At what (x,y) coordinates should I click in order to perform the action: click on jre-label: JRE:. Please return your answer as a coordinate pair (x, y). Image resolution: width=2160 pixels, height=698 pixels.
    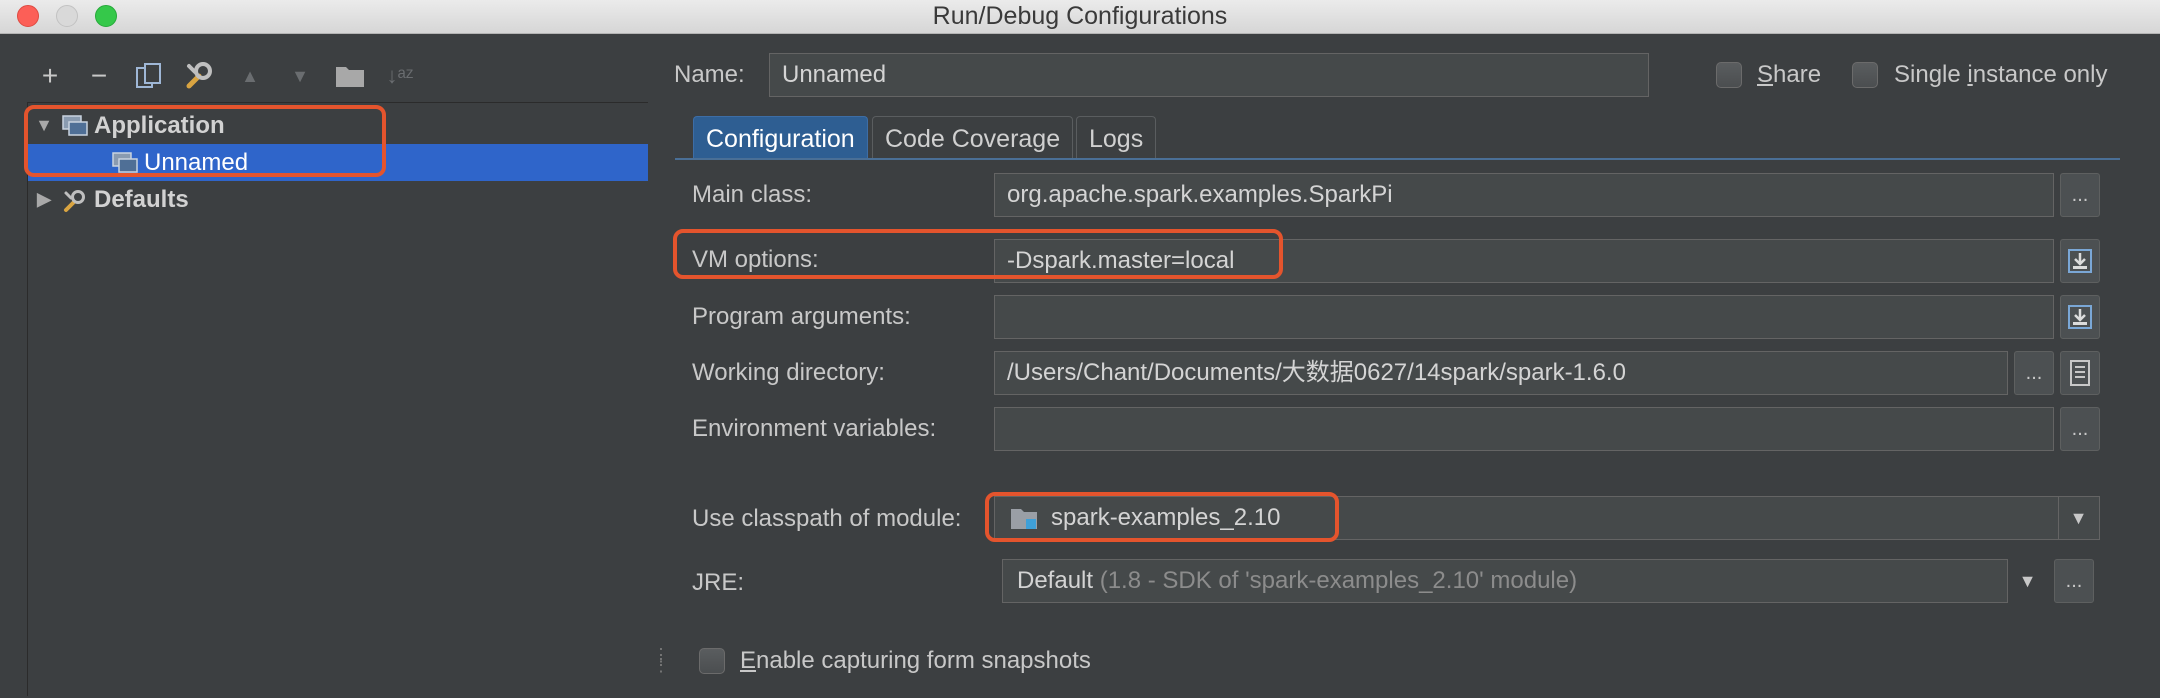
    Looking at the image, I should click on (718, 582).